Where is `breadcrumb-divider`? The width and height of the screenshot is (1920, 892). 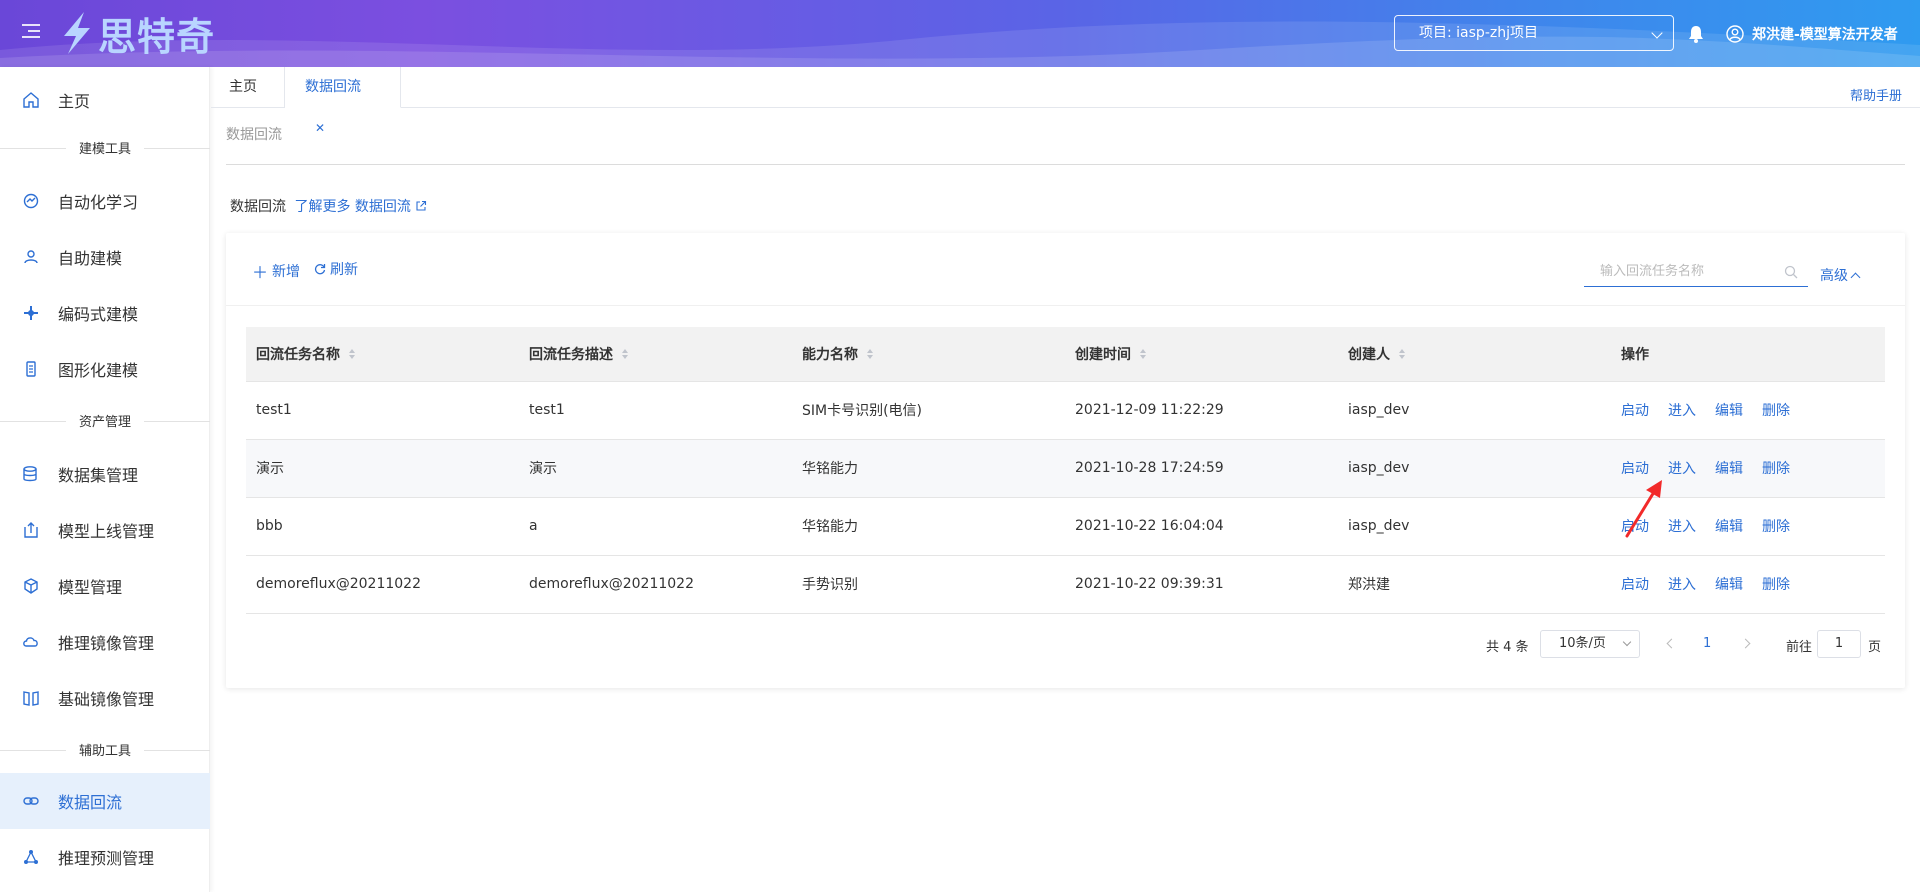 breadcrumb-divider is located at coordinates (1065, 164).